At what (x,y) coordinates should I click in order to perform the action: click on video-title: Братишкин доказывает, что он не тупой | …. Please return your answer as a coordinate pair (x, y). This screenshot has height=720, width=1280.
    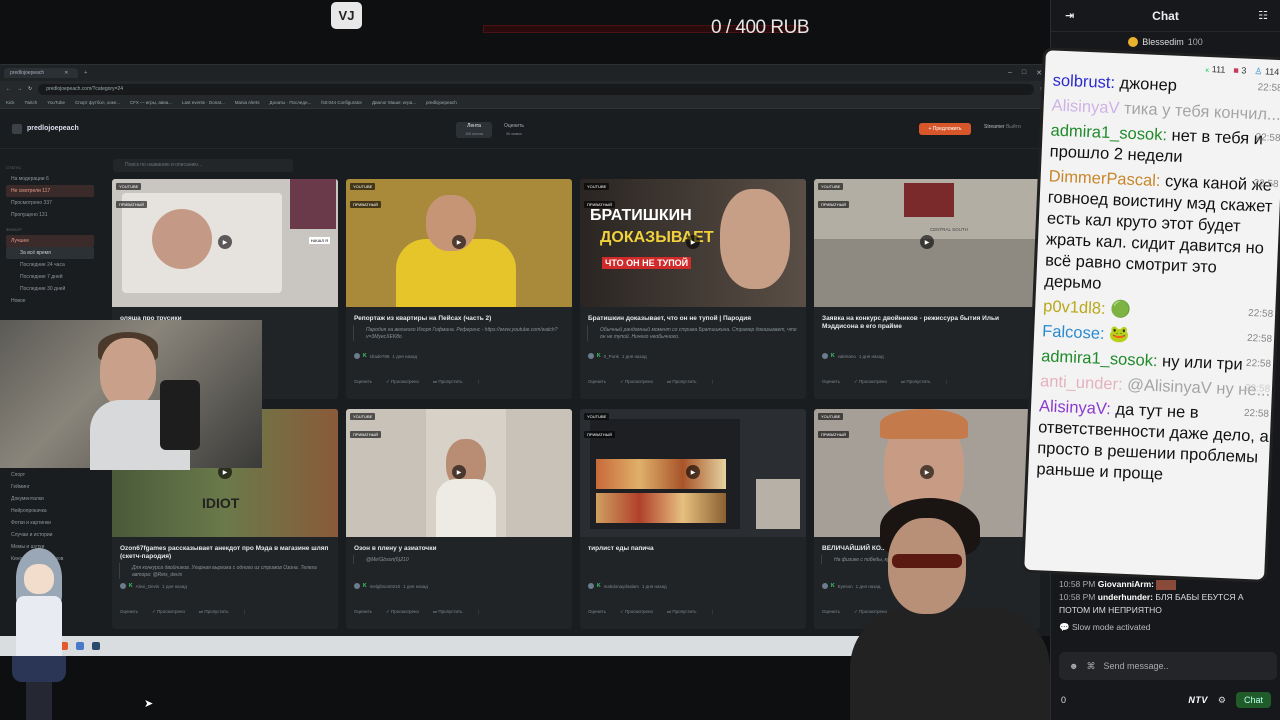
    Looking at the image, I should click on (693, 316).